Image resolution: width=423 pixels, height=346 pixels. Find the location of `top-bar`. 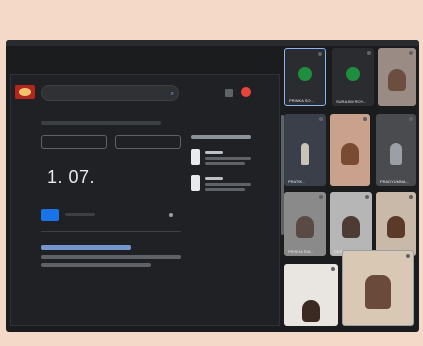

top-bar is located at coordinates (212, 43).